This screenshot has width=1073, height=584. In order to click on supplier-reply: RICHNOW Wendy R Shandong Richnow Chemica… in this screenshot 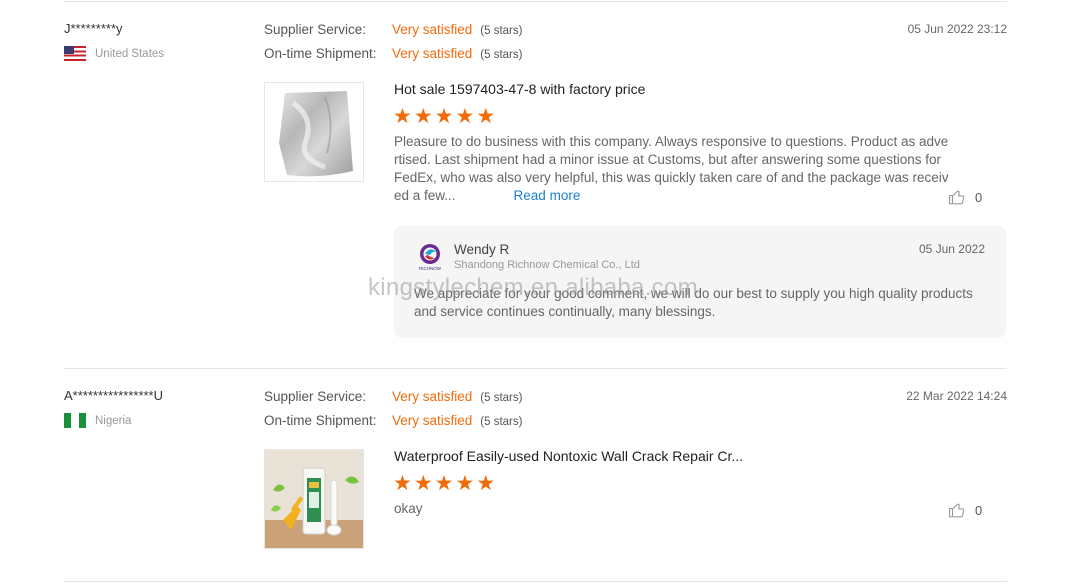, I will do `click(700, 282)`.